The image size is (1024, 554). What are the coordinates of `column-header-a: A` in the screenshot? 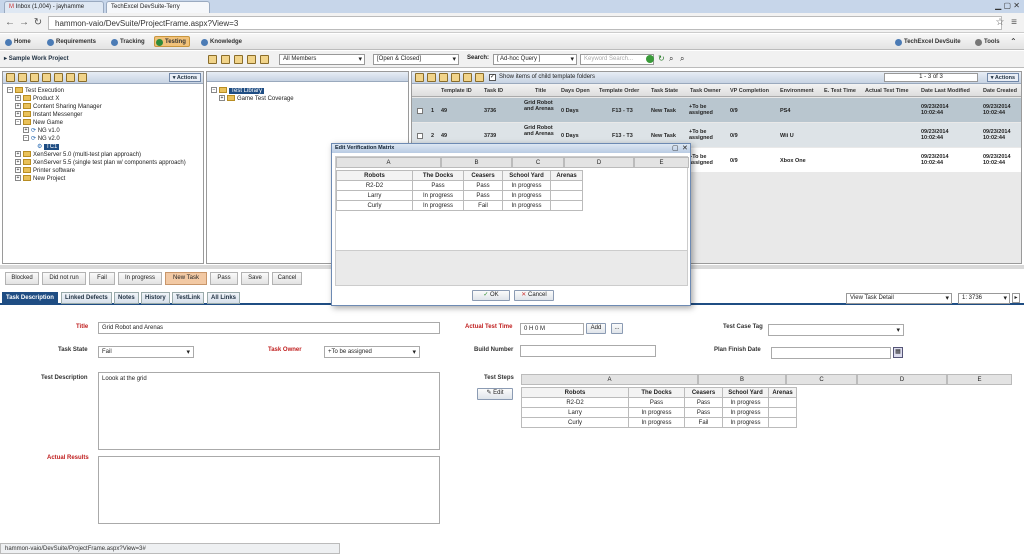 It's located at (609, 379).